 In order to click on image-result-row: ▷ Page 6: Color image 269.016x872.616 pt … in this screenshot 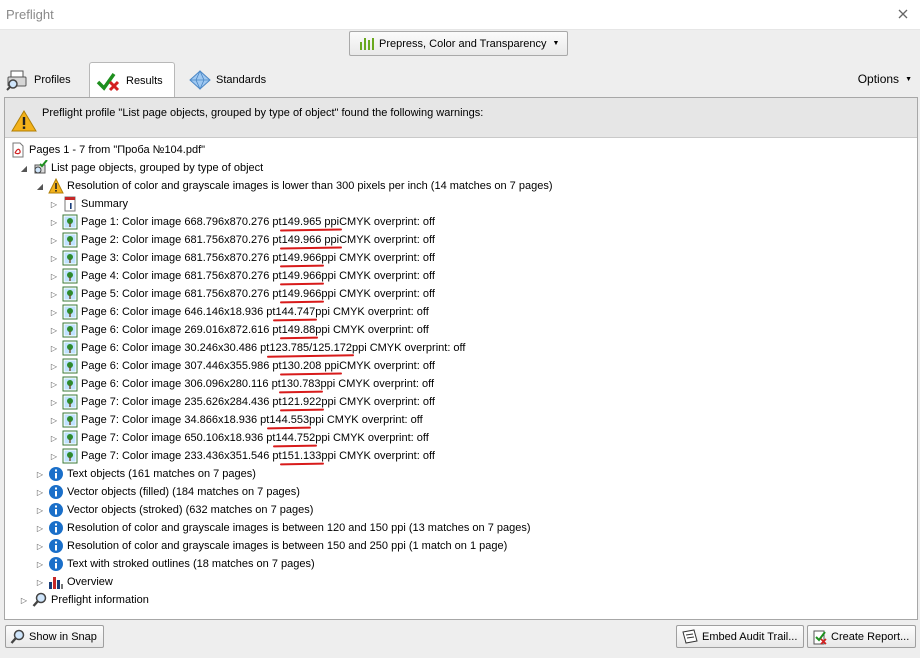, I will do `click(461, 330)`.